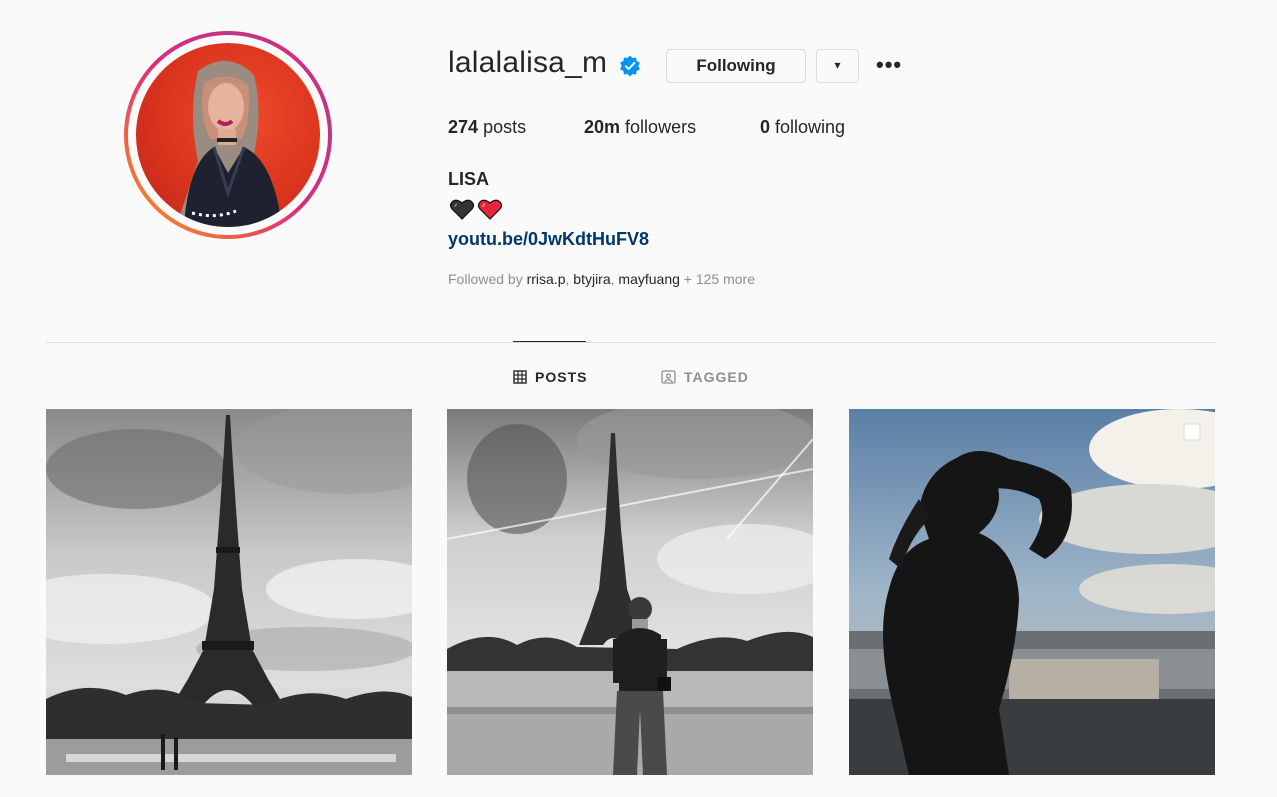  I want to click on heart-icons, so click(476, 209).